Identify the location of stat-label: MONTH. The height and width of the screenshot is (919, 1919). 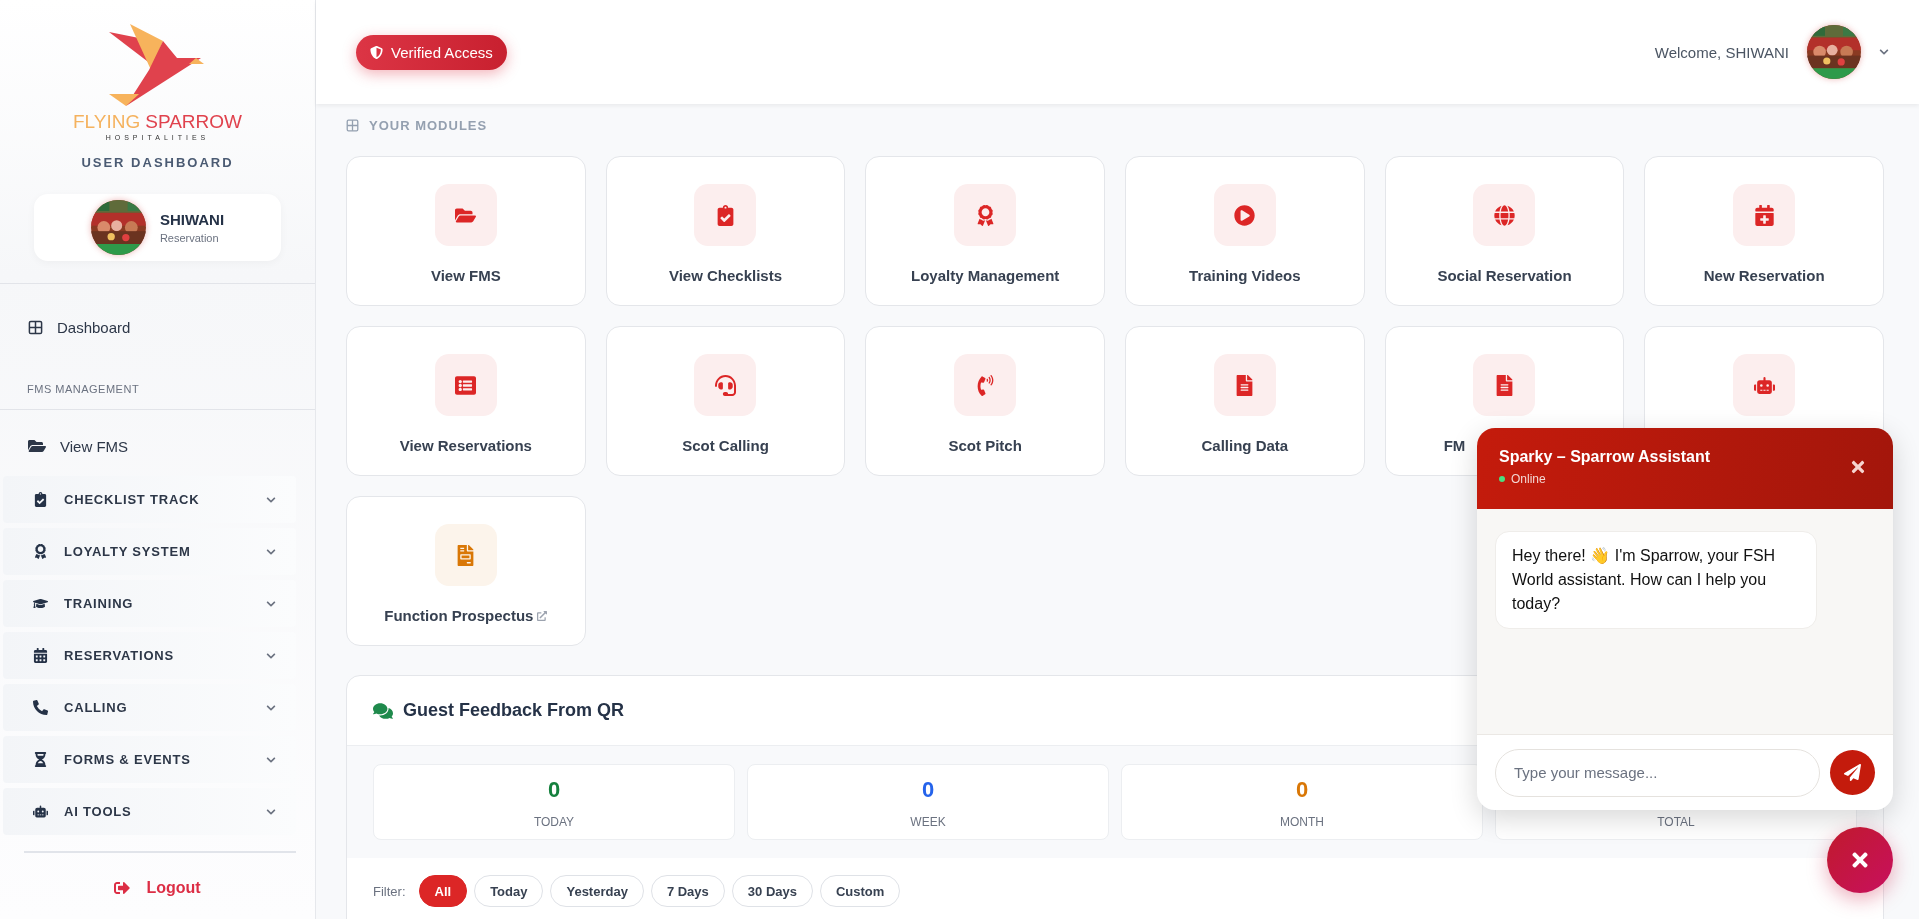
(1302, 822).